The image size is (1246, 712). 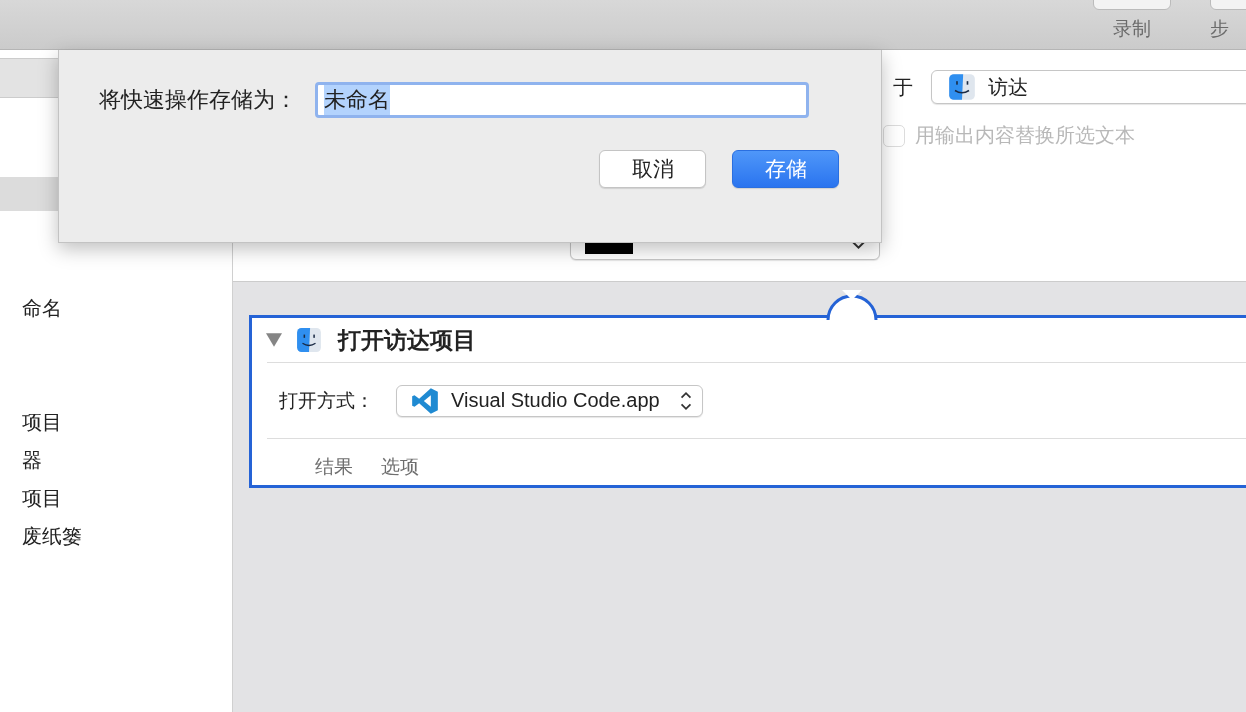 I want to click on stepper-arrows-icon, so click(x=685, y=400).